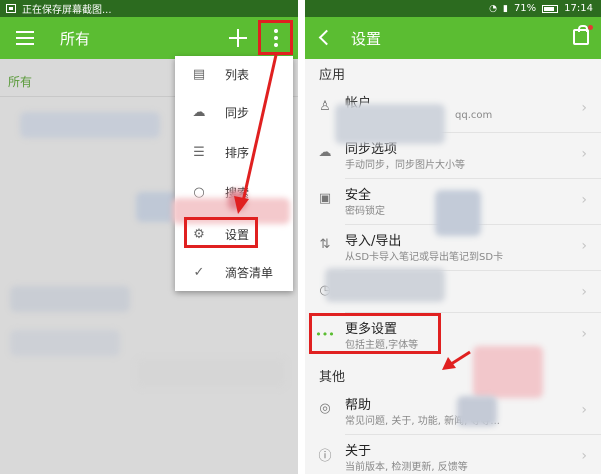 The image size is (601, 474). I want to click on settings-row-help: ◎ 帮助 常见问题, 关于, 功能, 新闻, 等等... ›, so click(453, 412).